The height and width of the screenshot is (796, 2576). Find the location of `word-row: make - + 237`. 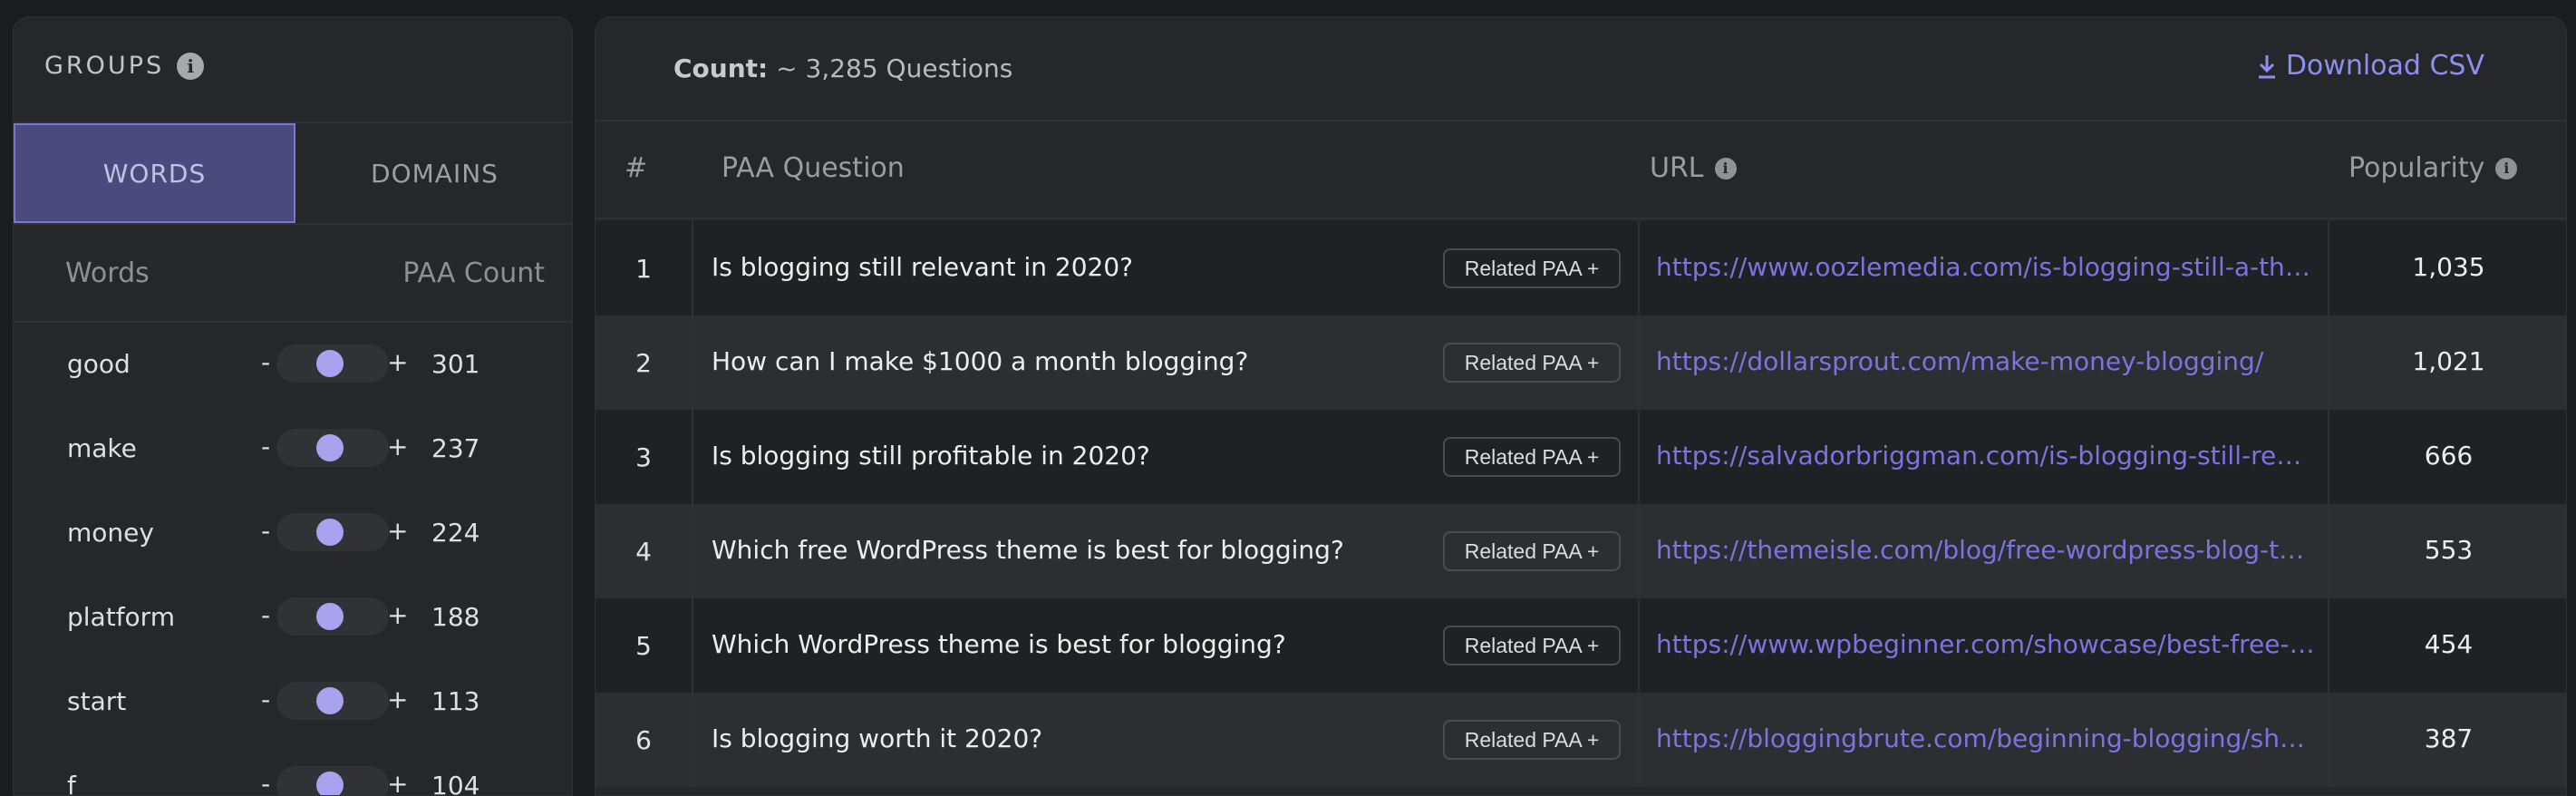

word-row: make - + 237 is located at coordinates (293, 450).